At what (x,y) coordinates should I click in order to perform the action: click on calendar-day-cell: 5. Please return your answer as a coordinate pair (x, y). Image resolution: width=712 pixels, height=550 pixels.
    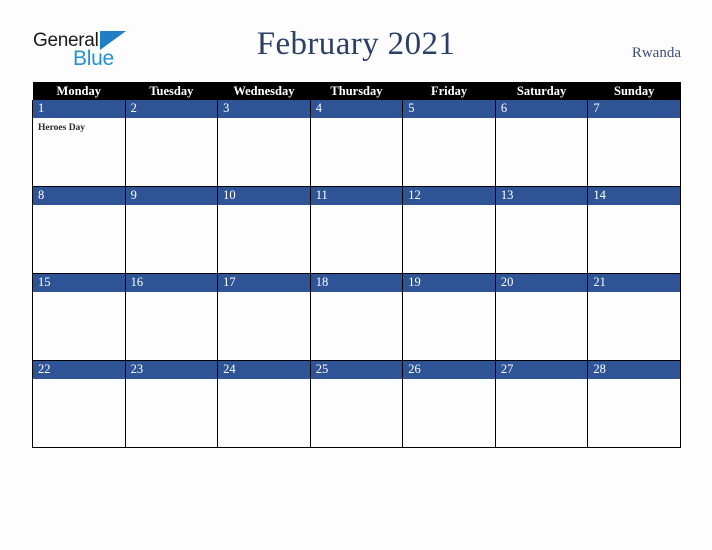
    Looking at the image, I should click on (449, 143).